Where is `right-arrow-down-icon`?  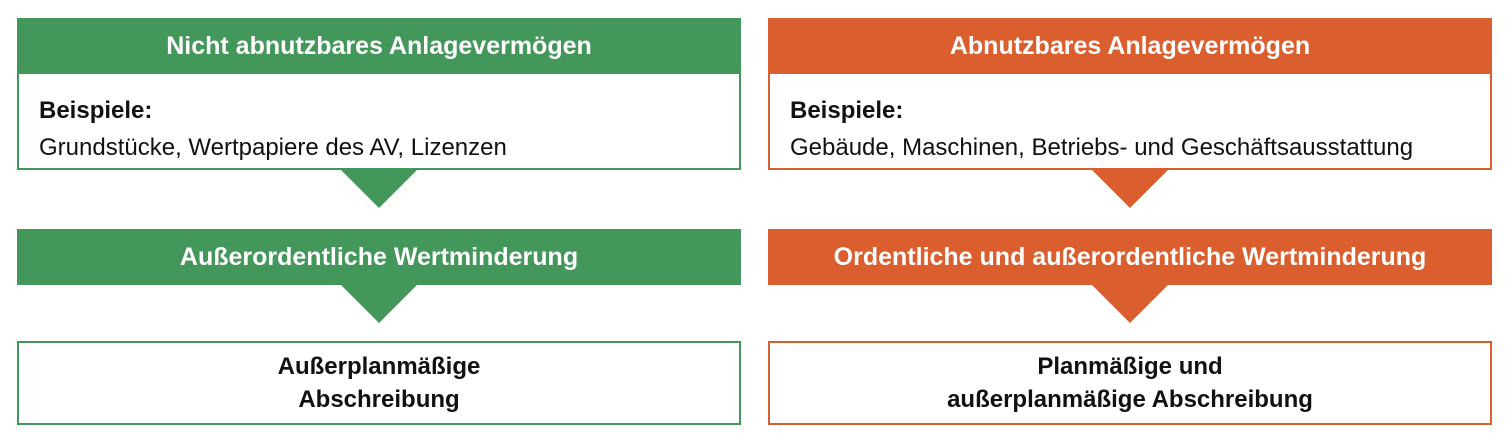 right-arrow-down-icon is located at coordinates (1130, 189).